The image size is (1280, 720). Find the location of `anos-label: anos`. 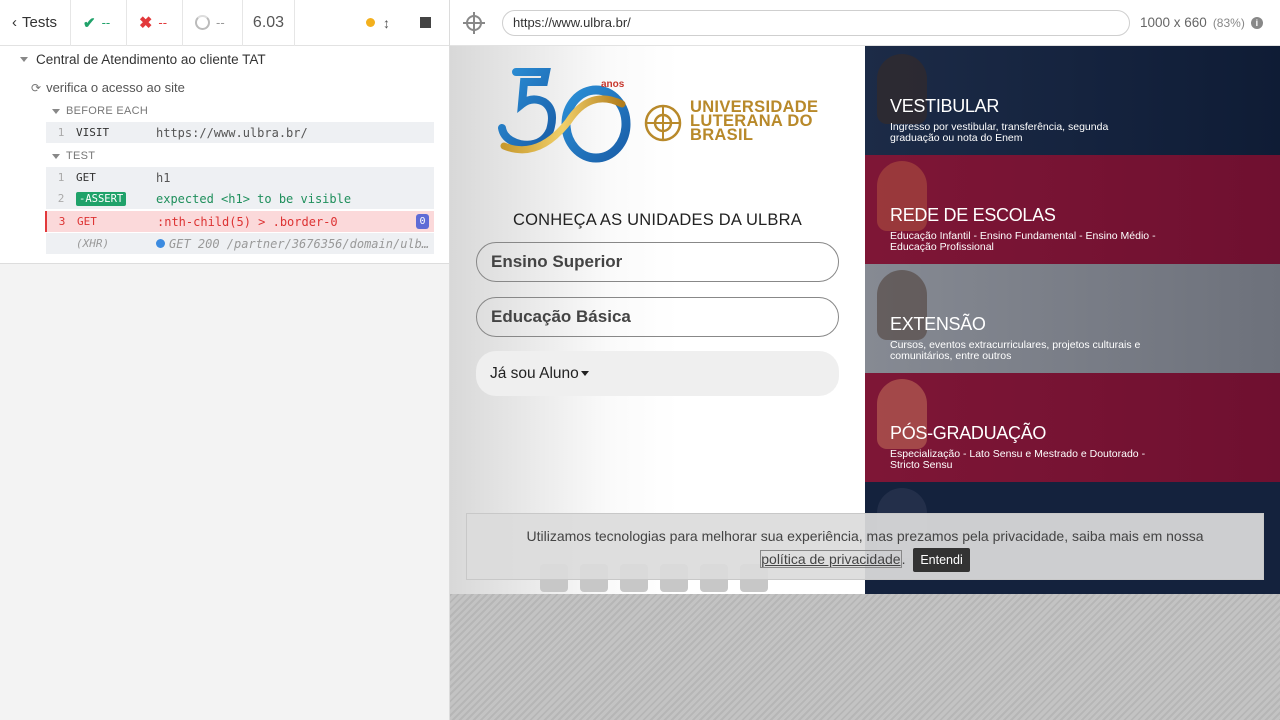

anos-label: anos is located at coordinates (613, 84).